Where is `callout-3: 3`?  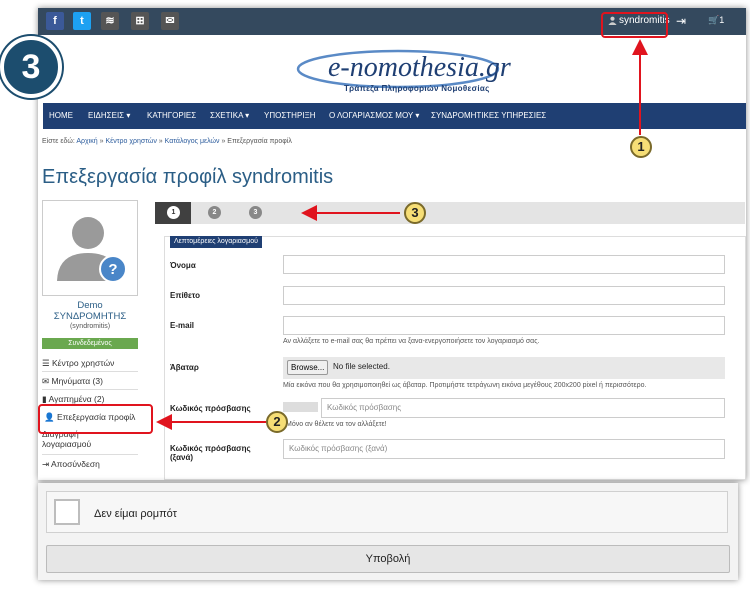 callout-3: 3 is located at coordinates (415, 213).